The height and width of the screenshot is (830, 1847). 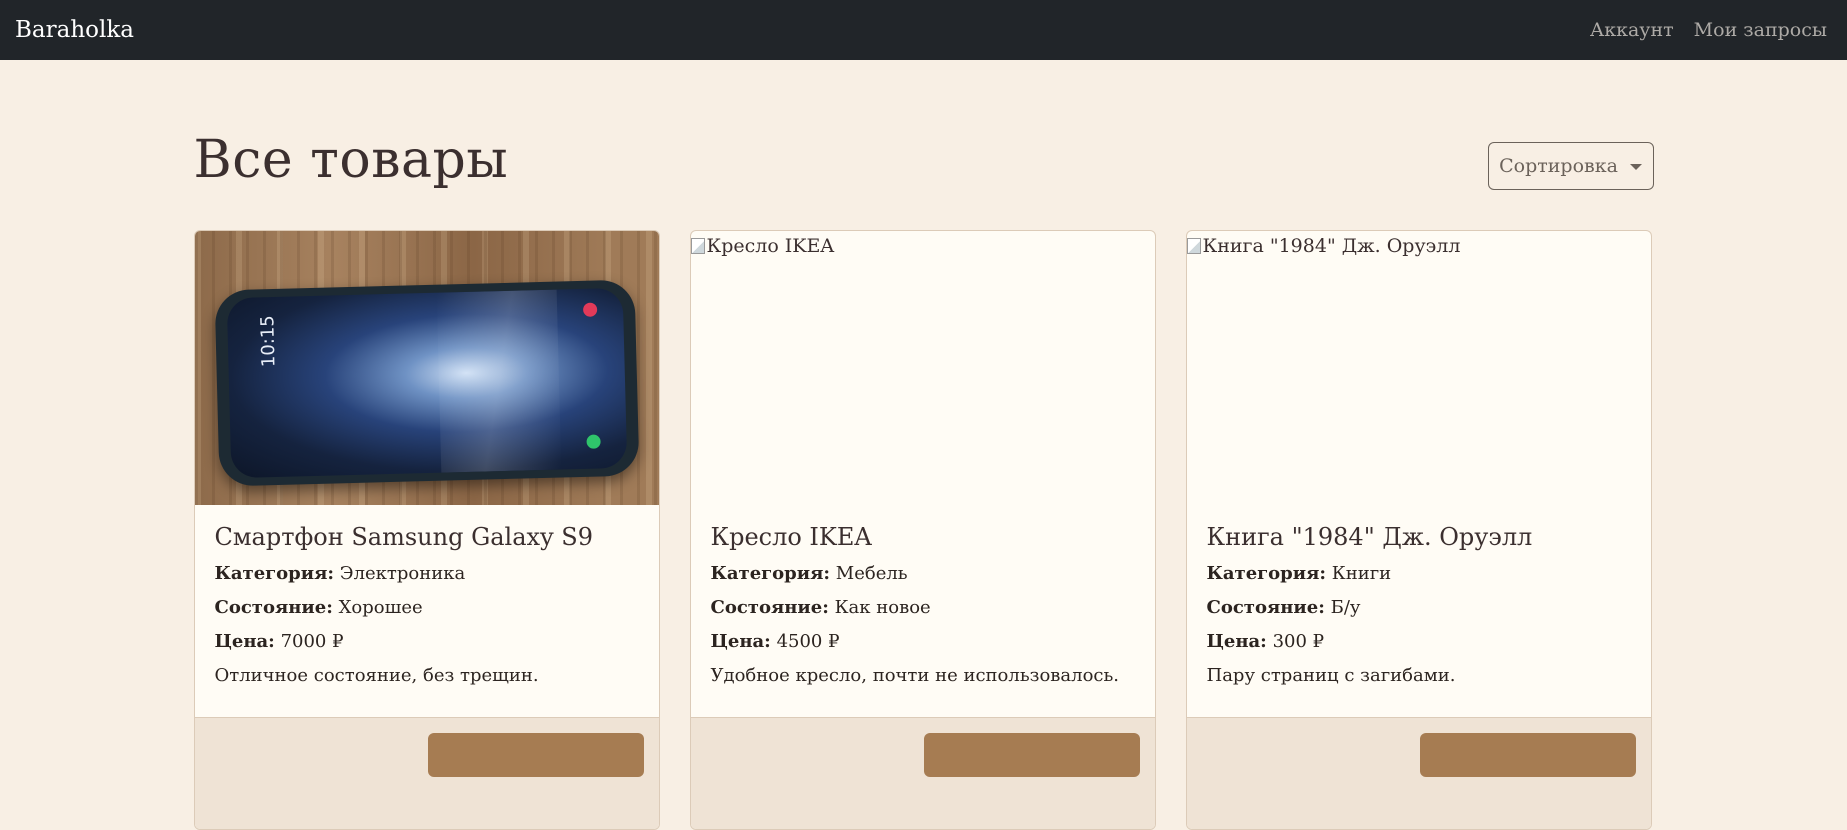 I want to click on price-value: 4500 ₽, so click(x=808, y=641).